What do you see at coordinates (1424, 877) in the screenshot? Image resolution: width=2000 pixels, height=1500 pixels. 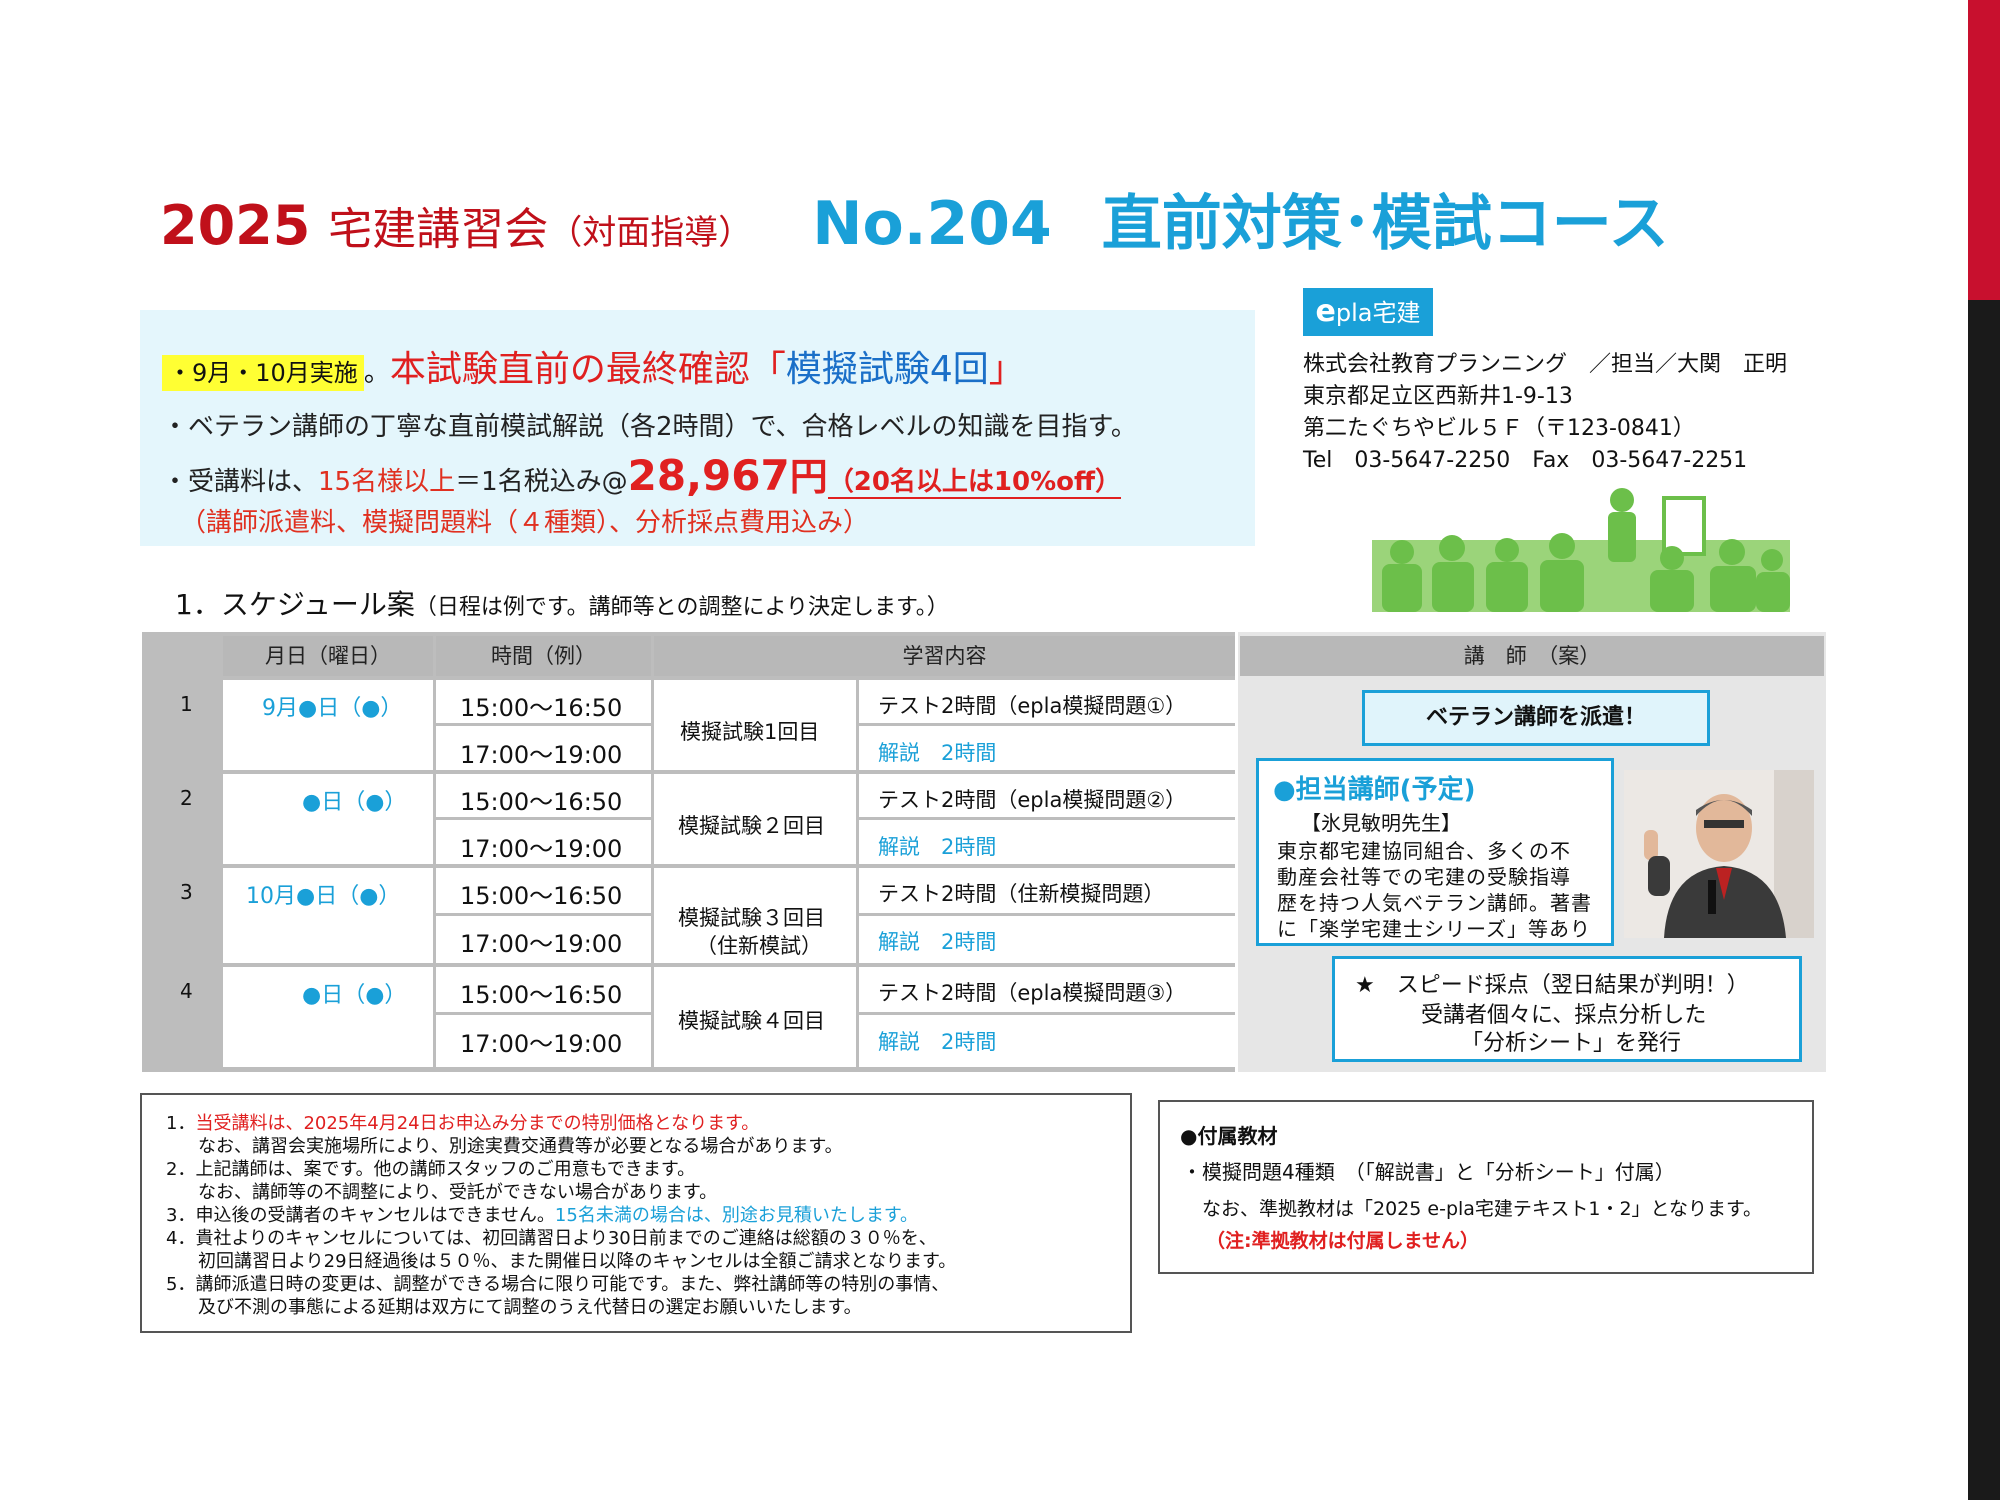 I see `teacher-desc-2: 動産会社等での宅建の受験指導` at bounding box center [1424, 877].